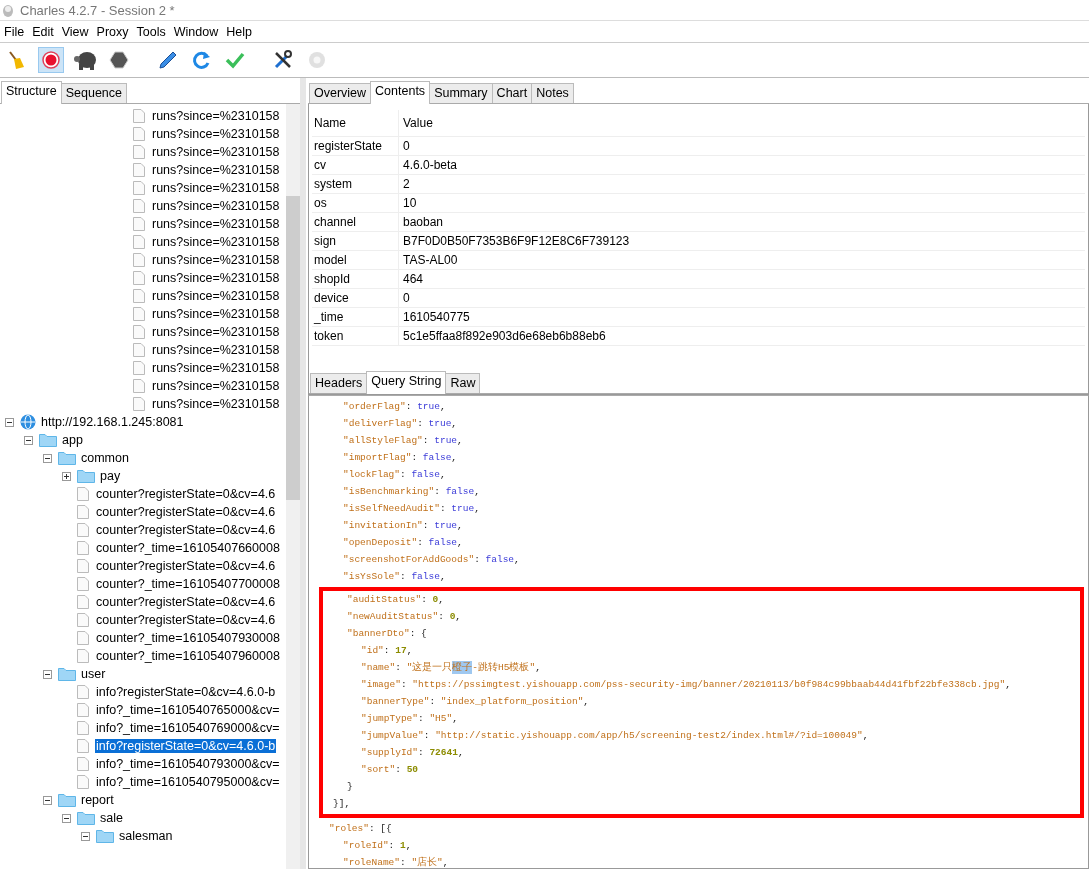  Describe the element at coordinates (93, 674) in the screenshot. I see `tree-item: user` at that location.